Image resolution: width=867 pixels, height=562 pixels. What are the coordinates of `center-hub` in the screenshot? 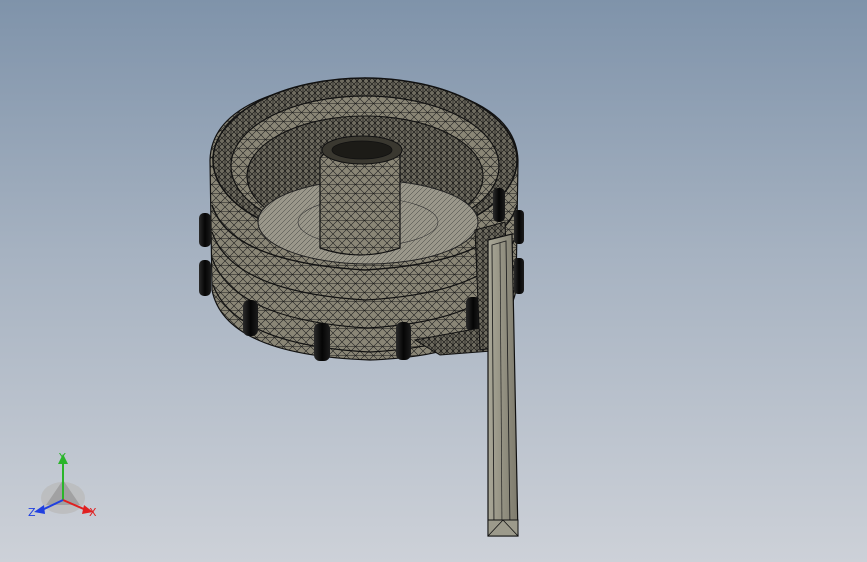 It's located at (361, 195).